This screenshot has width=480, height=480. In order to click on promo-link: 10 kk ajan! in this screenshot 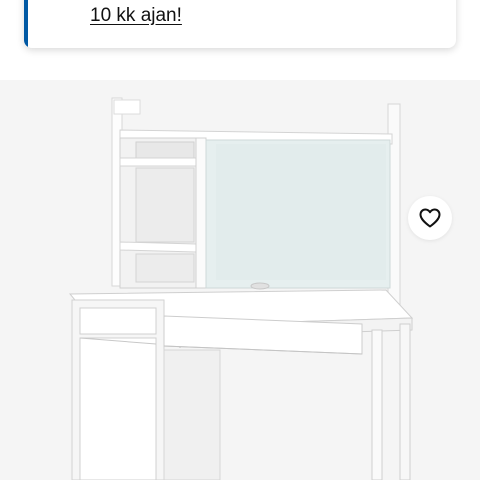, I will do `click(136, 16)`.